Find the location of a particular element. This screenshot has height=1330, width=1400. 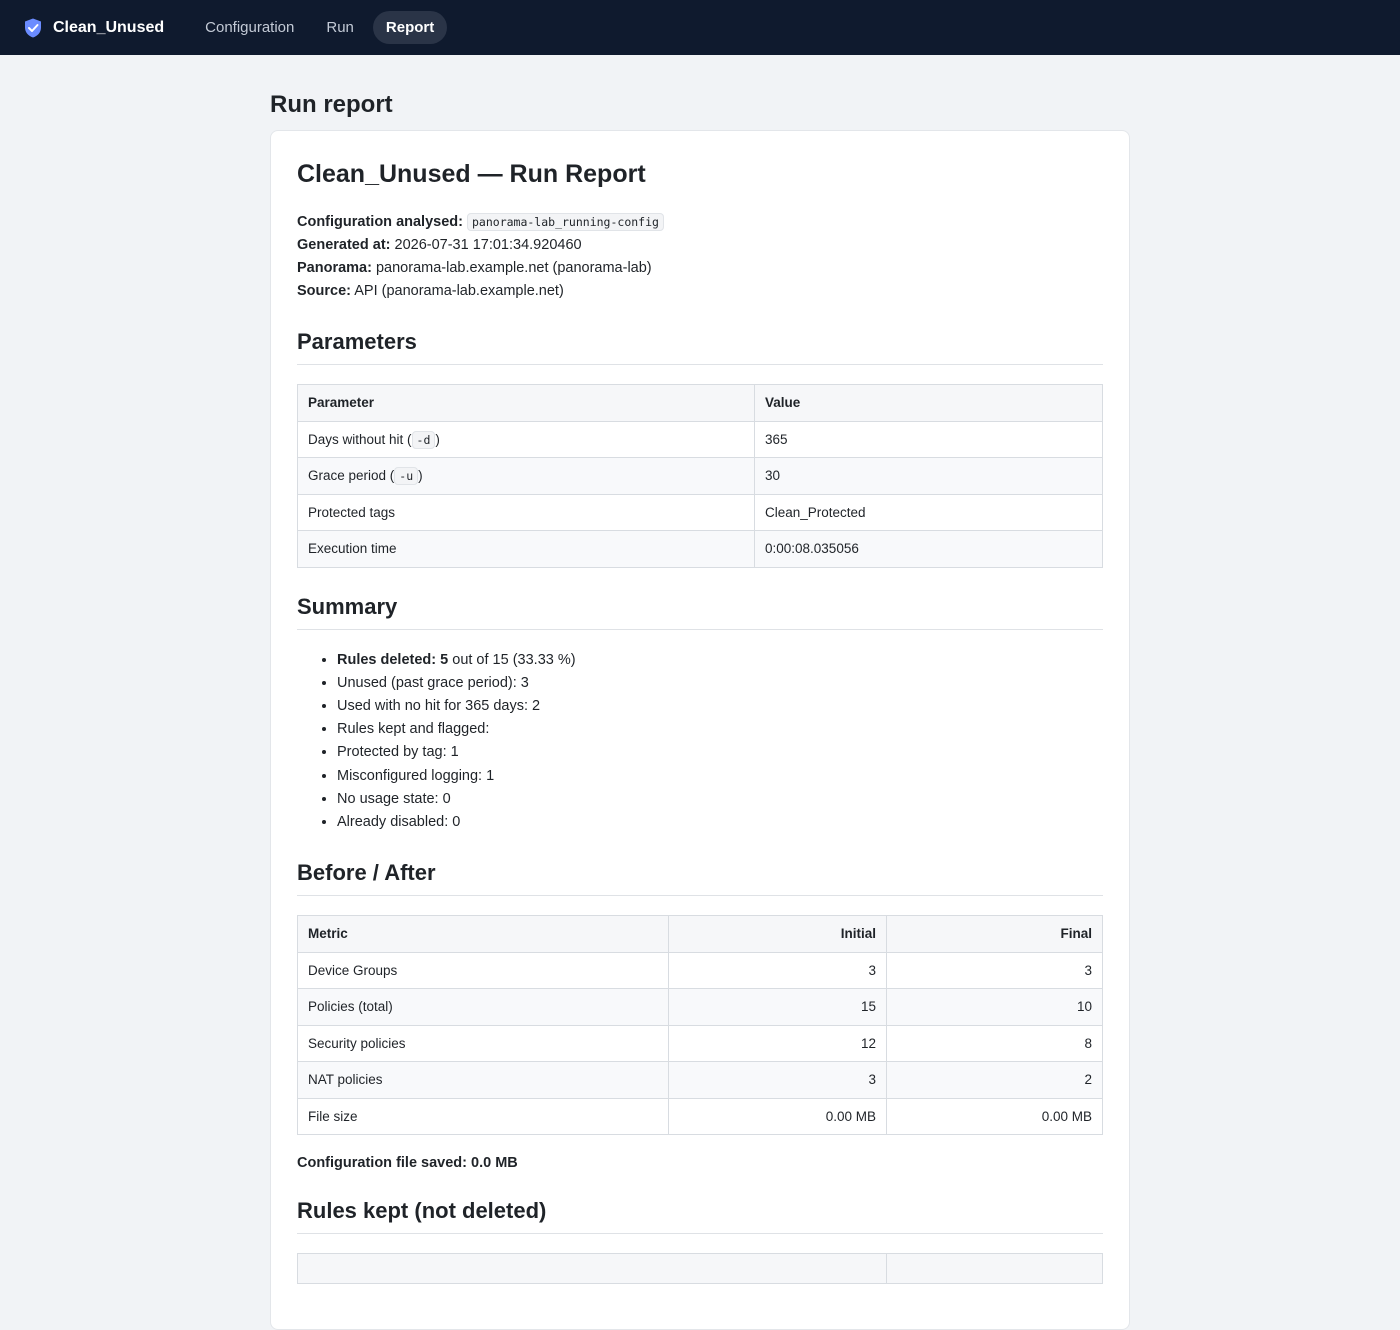

rules-kept-heading: Rules kept (not deleted) is located at coordinates (700, 1216).